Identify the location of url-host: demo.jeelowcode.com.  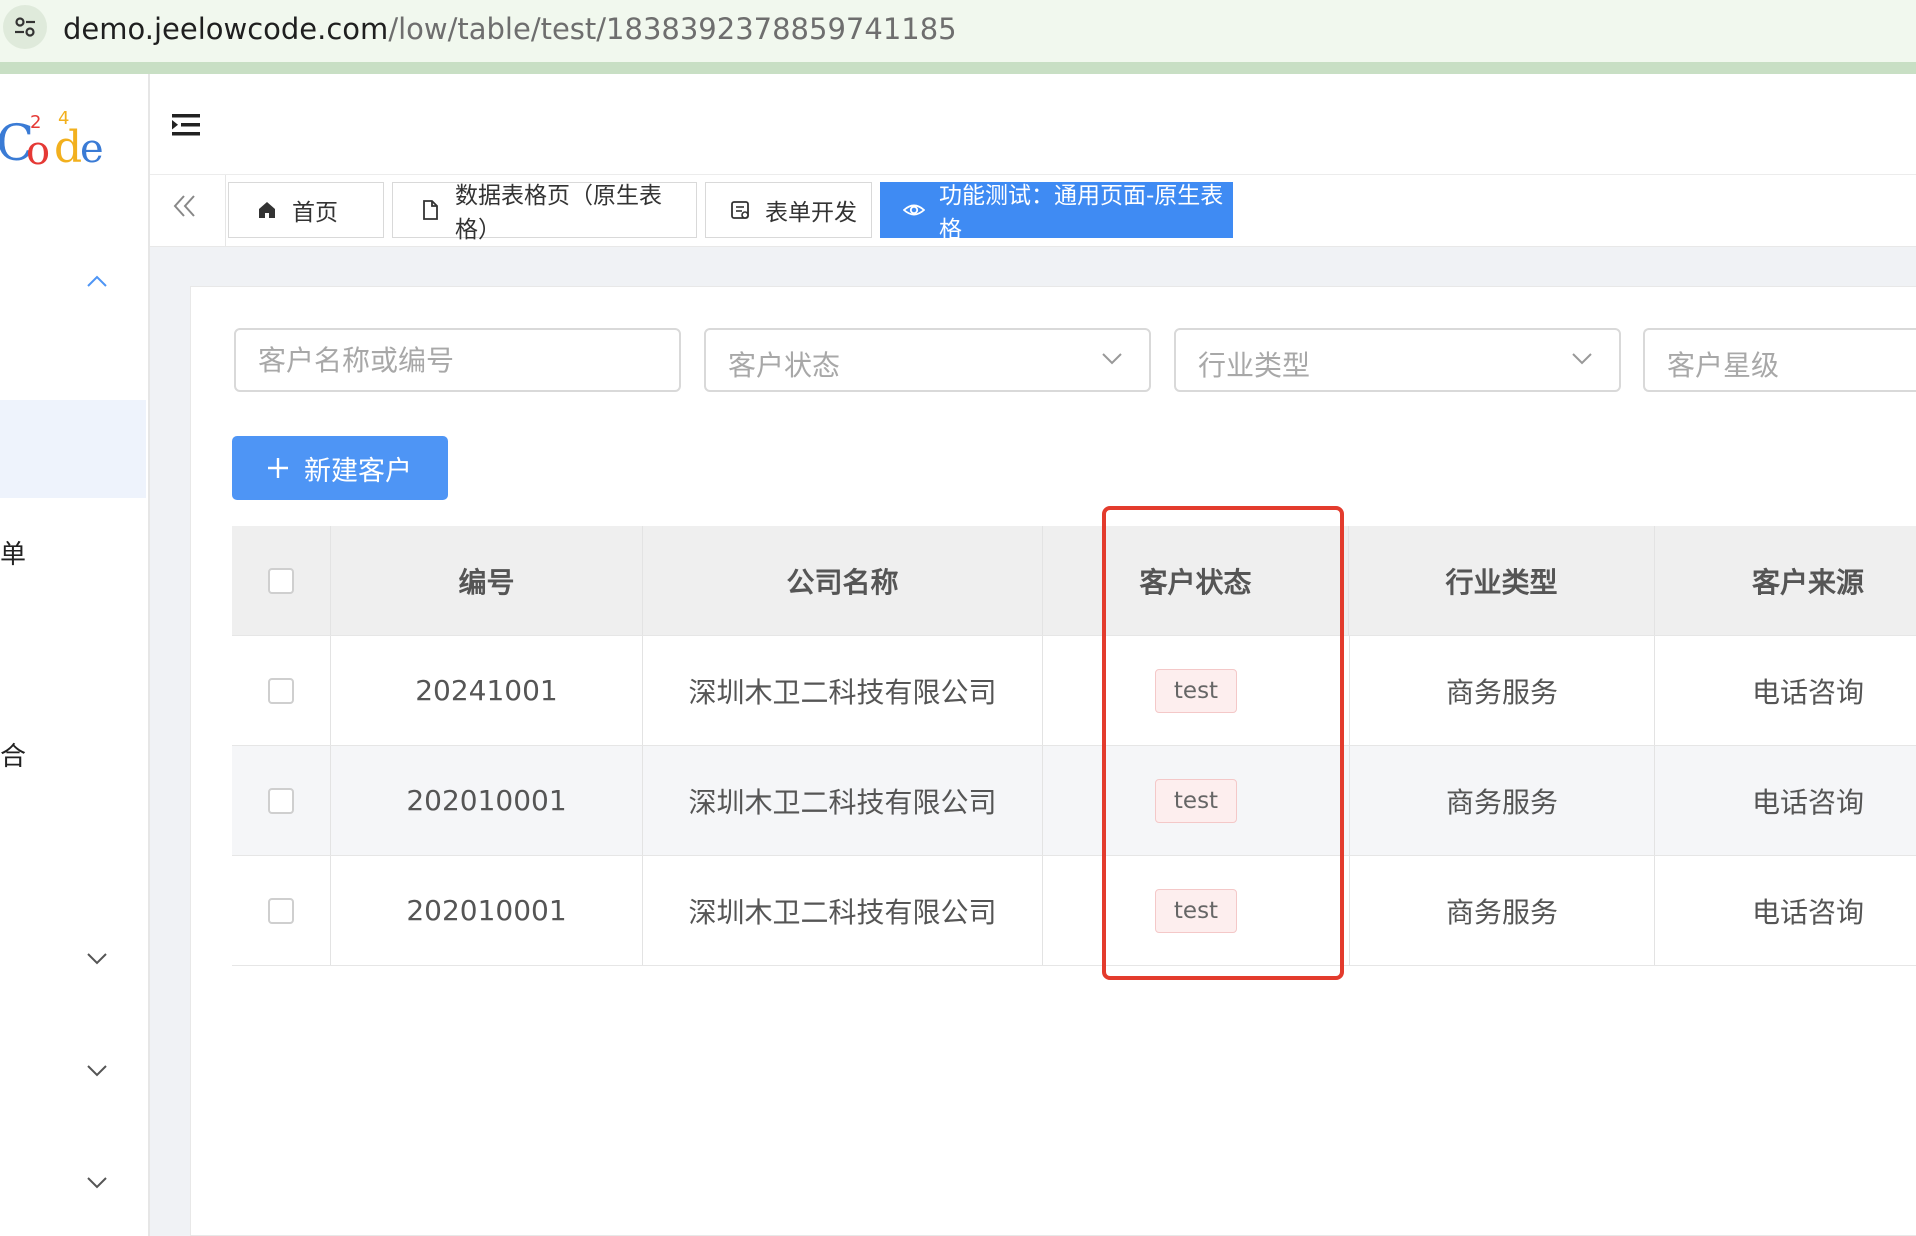
(226, 29).